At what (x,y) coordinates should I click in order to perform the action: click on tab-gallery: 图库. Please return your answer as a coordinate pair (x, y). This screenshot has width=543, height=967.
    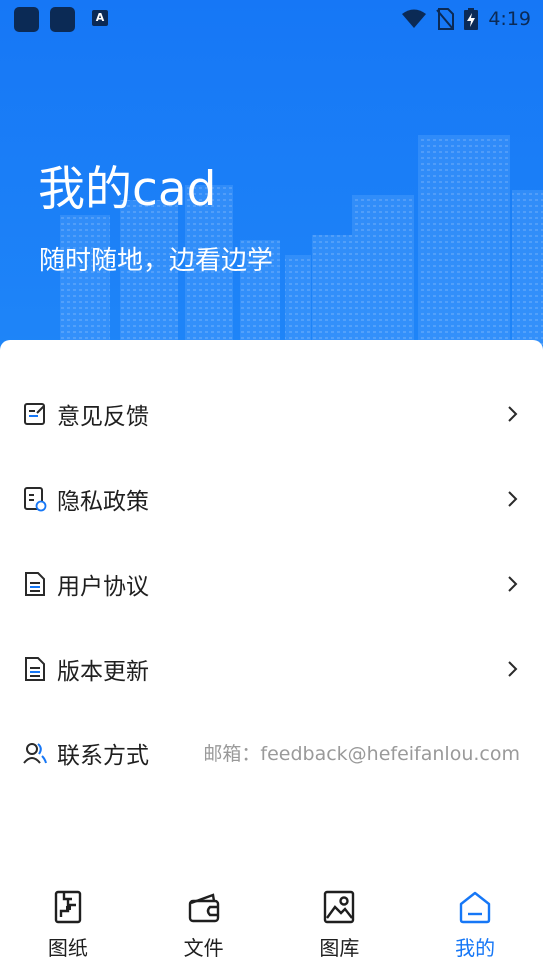
    Looking at the image, I should click on (340, 921).